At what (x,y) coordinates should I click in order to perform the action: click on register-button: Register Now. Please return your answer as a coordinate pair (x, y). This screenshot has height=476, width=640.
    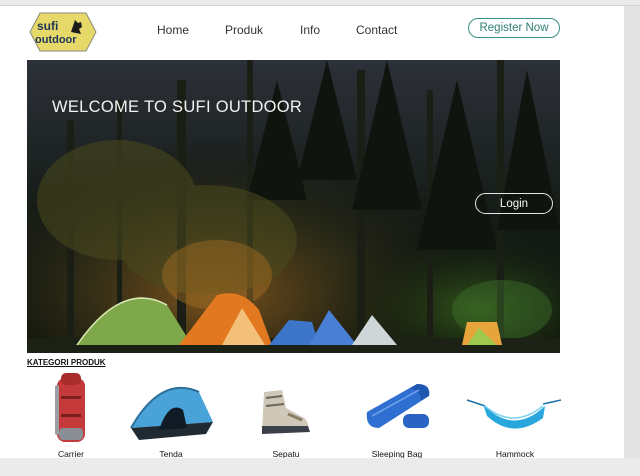
    Looking at the image, I should click on (514, 28).